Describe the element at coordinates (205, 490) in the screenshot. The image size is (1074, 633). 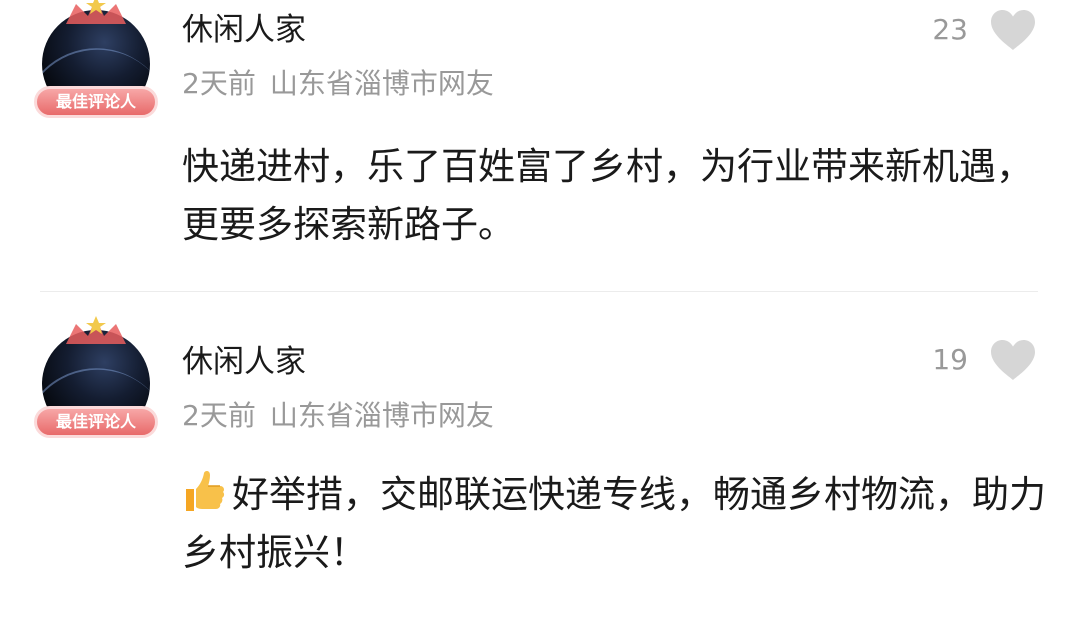
I see `thumbs-up-icon` at that location.